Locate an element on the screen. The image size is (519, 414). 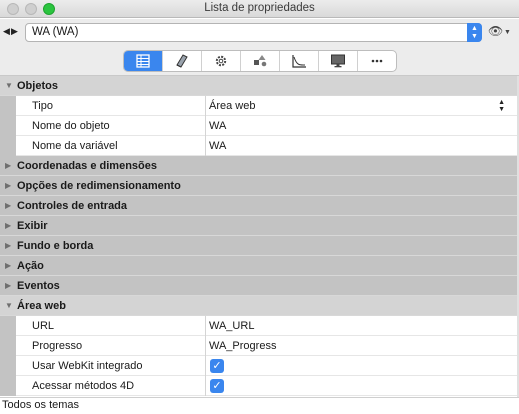
next-object-icon: ▶ is located at coordinates (14, 31).